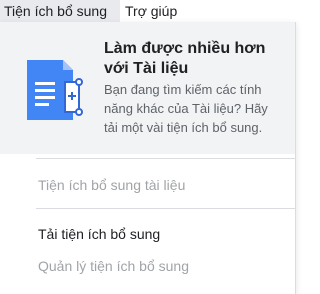 The height and width of the screenshot is (294, 320). What do you see at coordinates (113, 266) in the screenshot?
I see `menu-item-manage-addons: Quản lý tiện ích bổ sung` at bounding box center [113, 266].